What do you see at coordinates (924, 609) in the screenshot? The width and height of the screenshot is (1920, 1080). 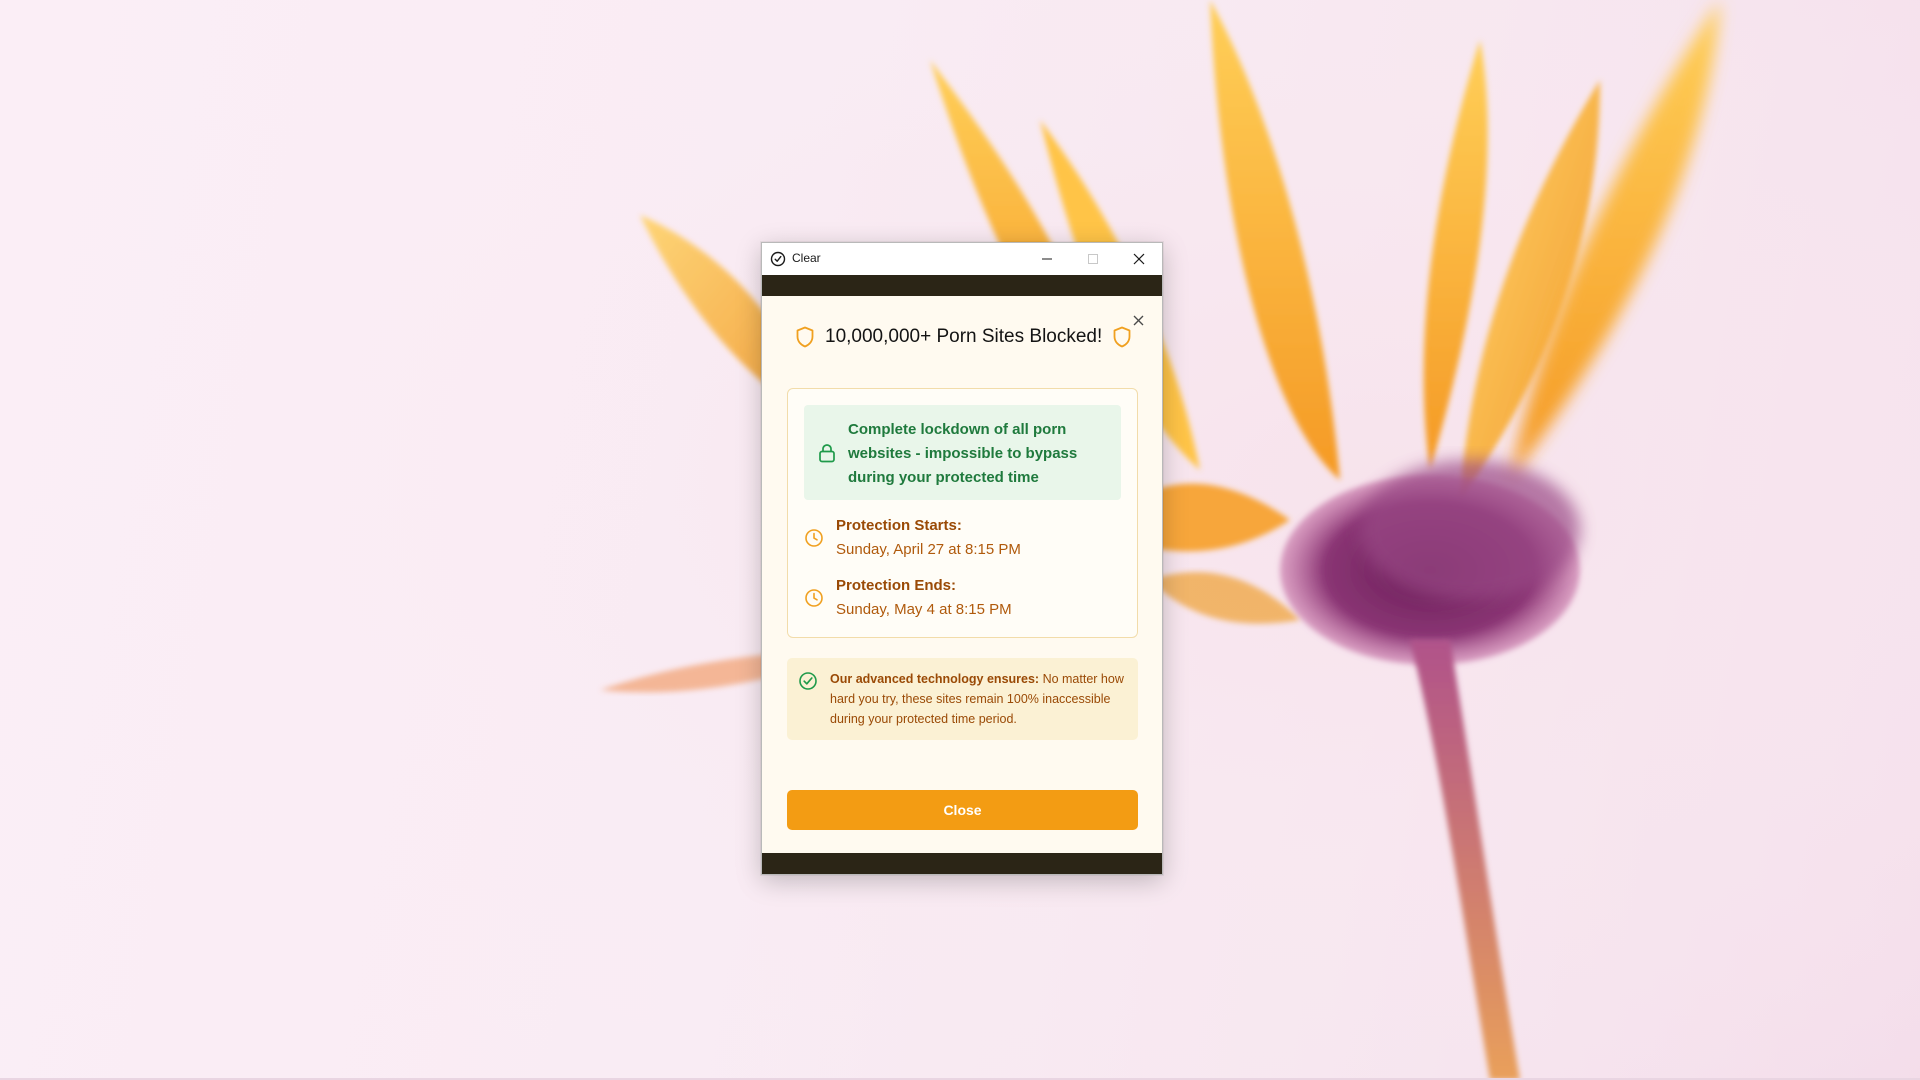 I see `protection-end-value: Sunday, May 4 at 8:15 PM` at bounding box center [924, 609].